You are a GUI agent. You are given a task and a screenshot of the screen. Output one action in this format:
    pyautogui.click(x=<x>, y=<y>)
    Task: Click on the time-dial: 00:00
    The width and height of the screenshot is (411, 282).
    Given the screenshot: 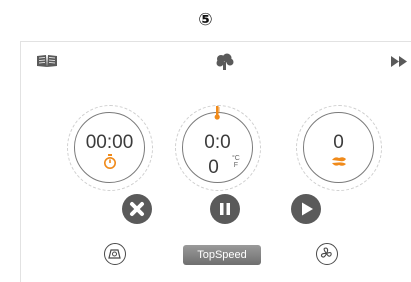 What is the action you would take?
    pyautogui.click(x=110, y=148)
    